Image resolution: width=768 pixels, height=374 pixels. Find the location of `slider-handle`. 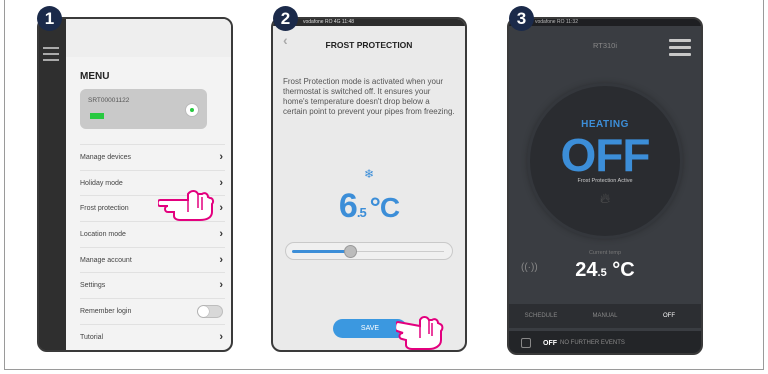

slider-handle is located at coordinates (350, 251).